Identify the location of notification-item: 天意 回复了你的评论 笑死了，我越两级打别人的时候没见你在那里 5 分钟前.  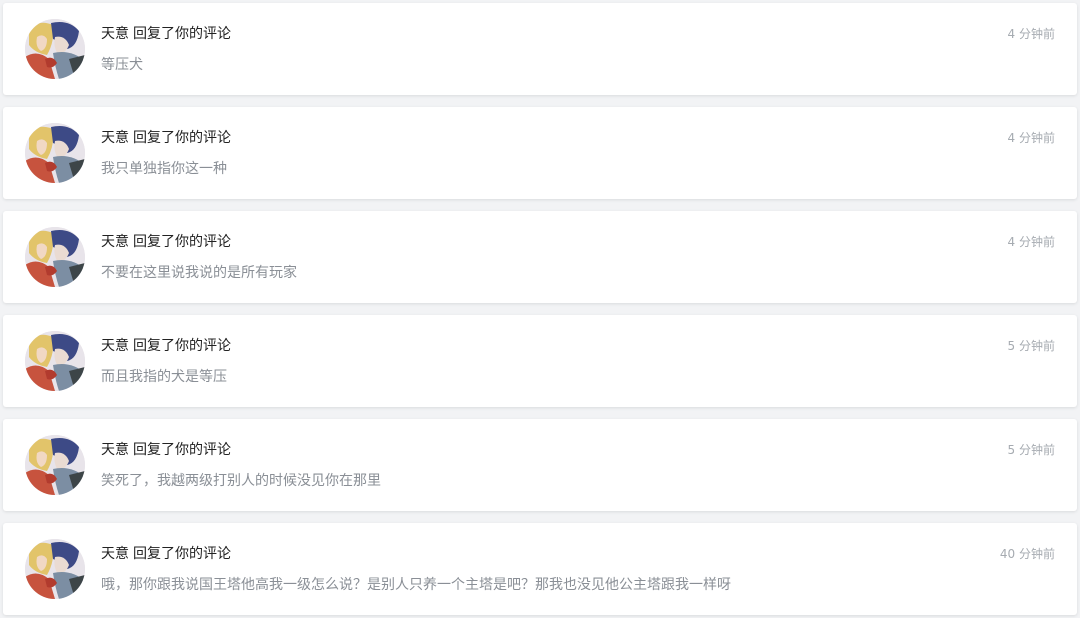
(540, 465).